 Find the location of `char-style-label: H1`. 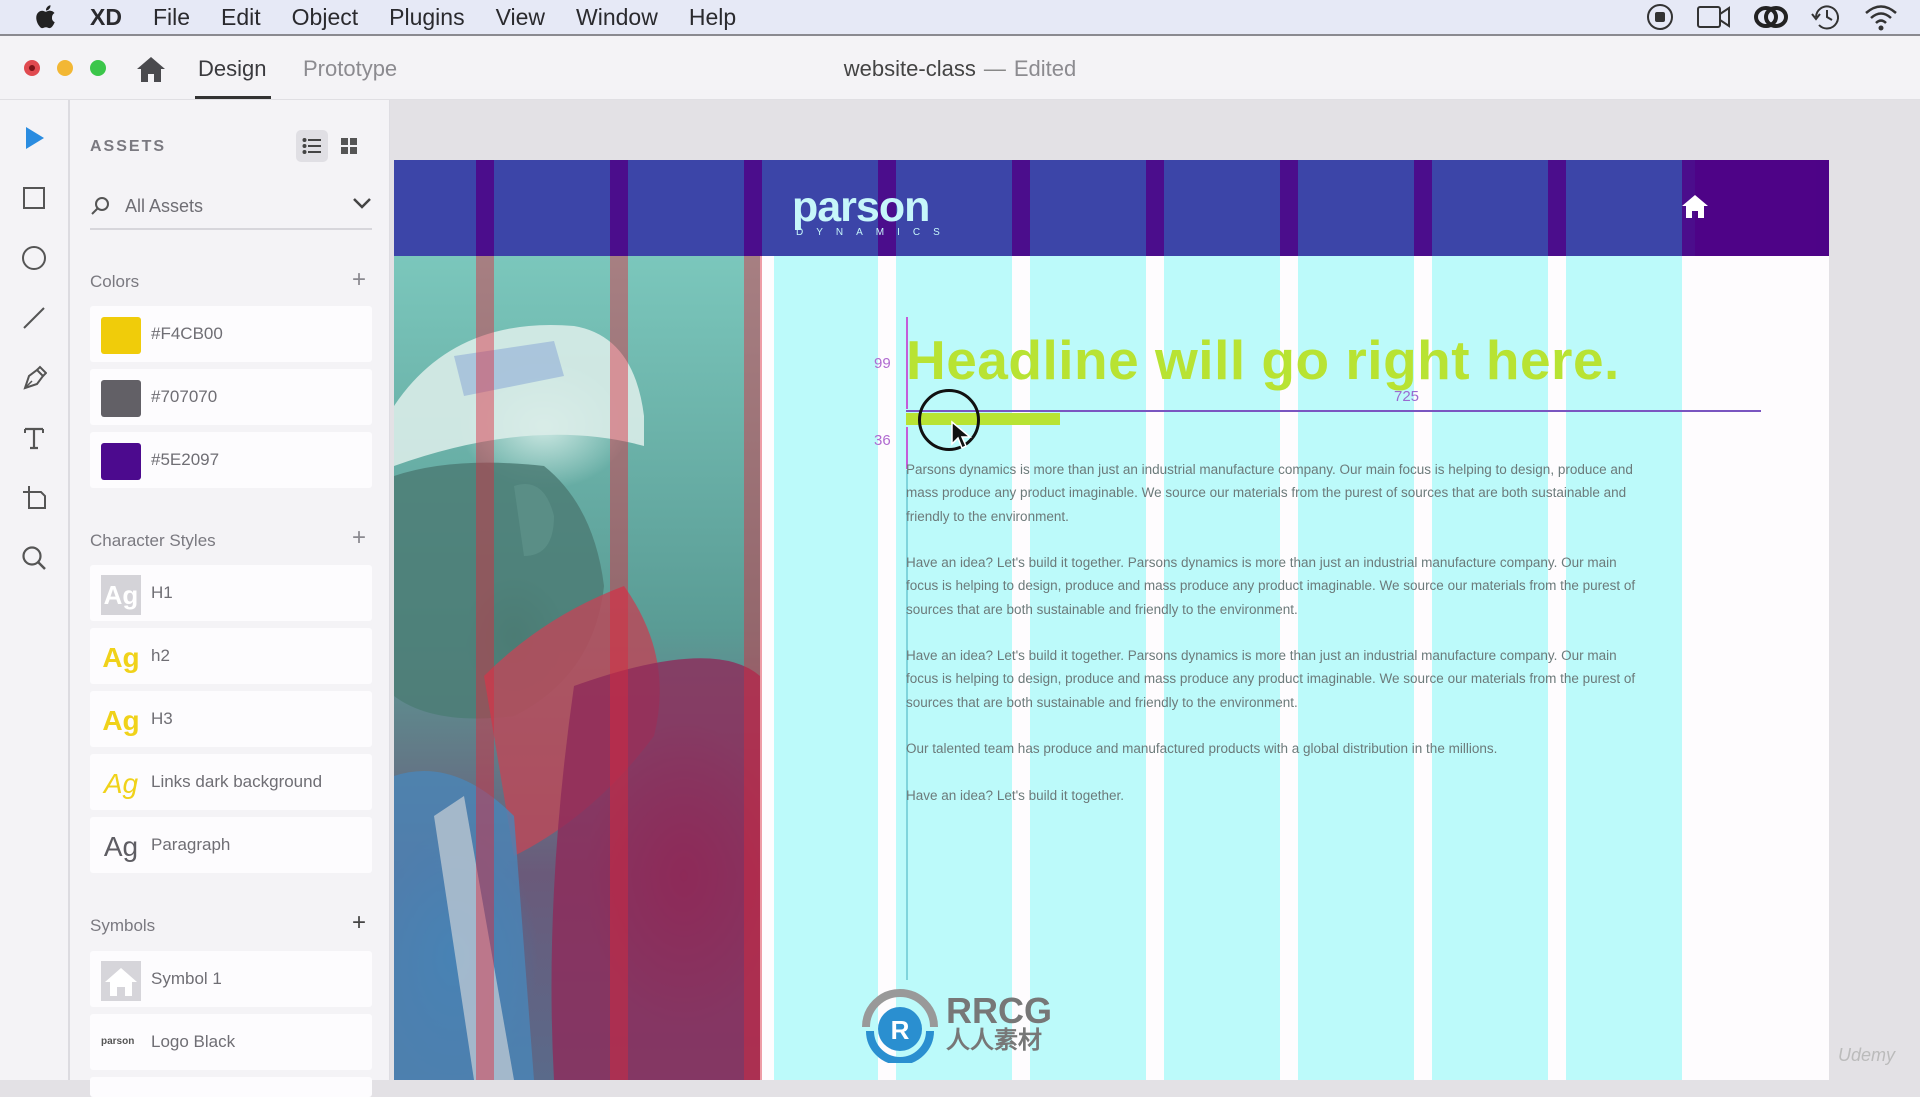

char-style-label: H1 is located at coordinates (162, 592).